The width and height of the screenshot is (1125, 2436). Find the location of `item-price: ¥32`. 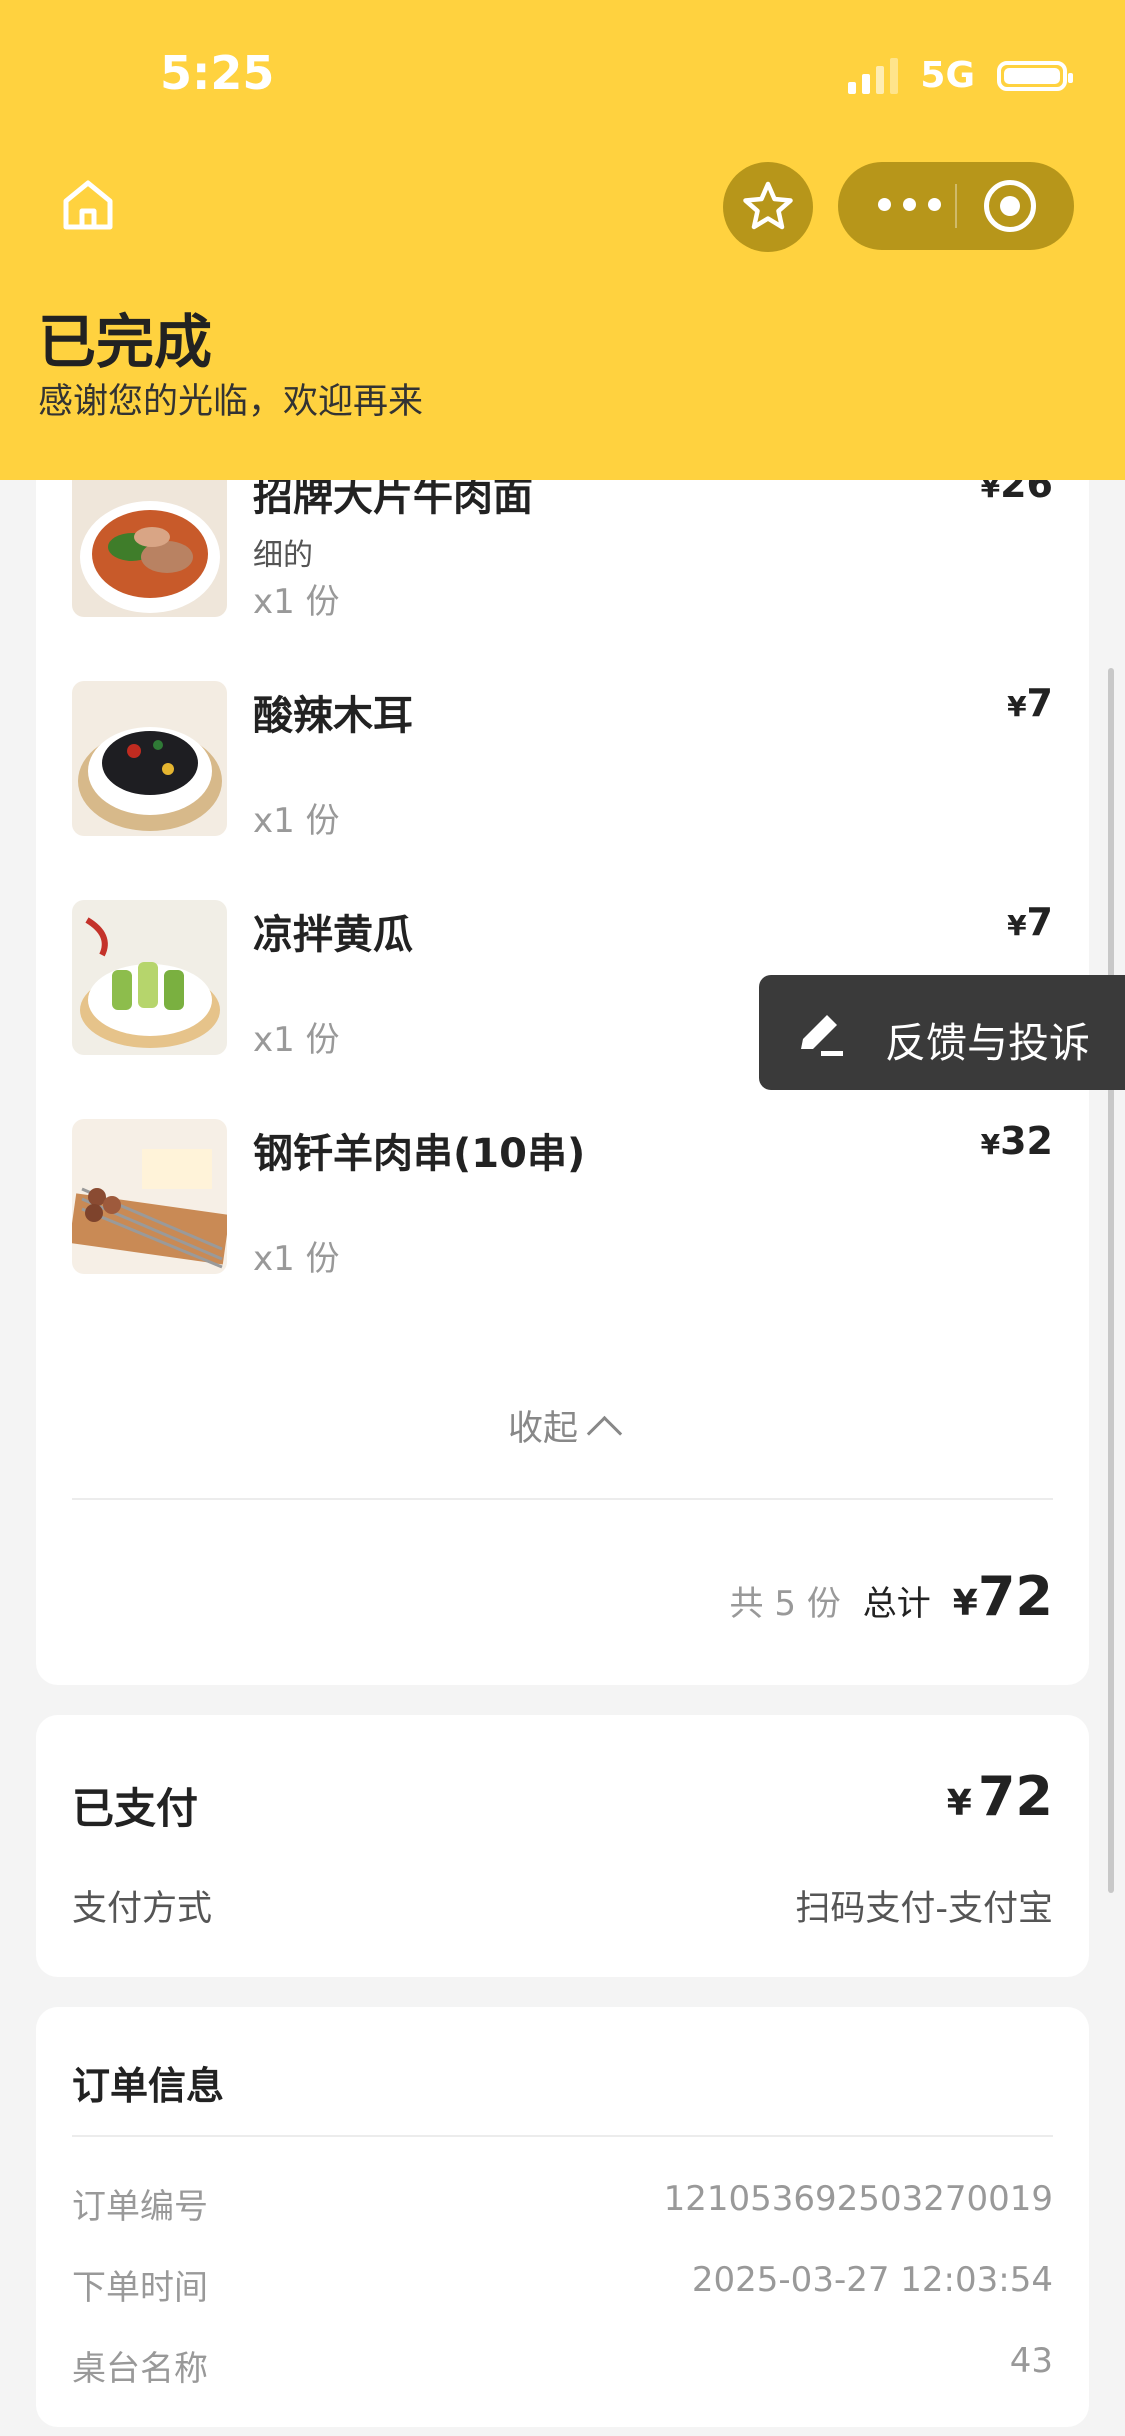

item-price: ¥32 is located at coordinates (1017, 1141).